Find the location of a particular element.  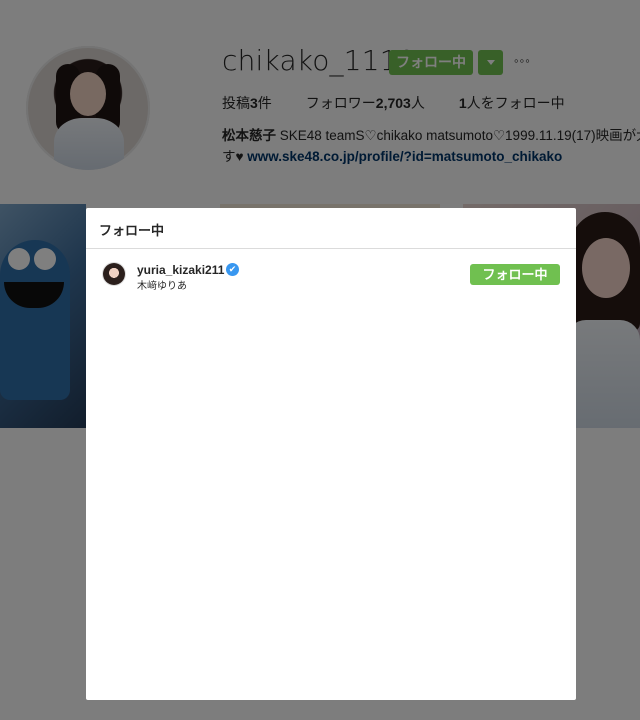

verified-badge-icon: ✔ is located at coordinates (232, 269).